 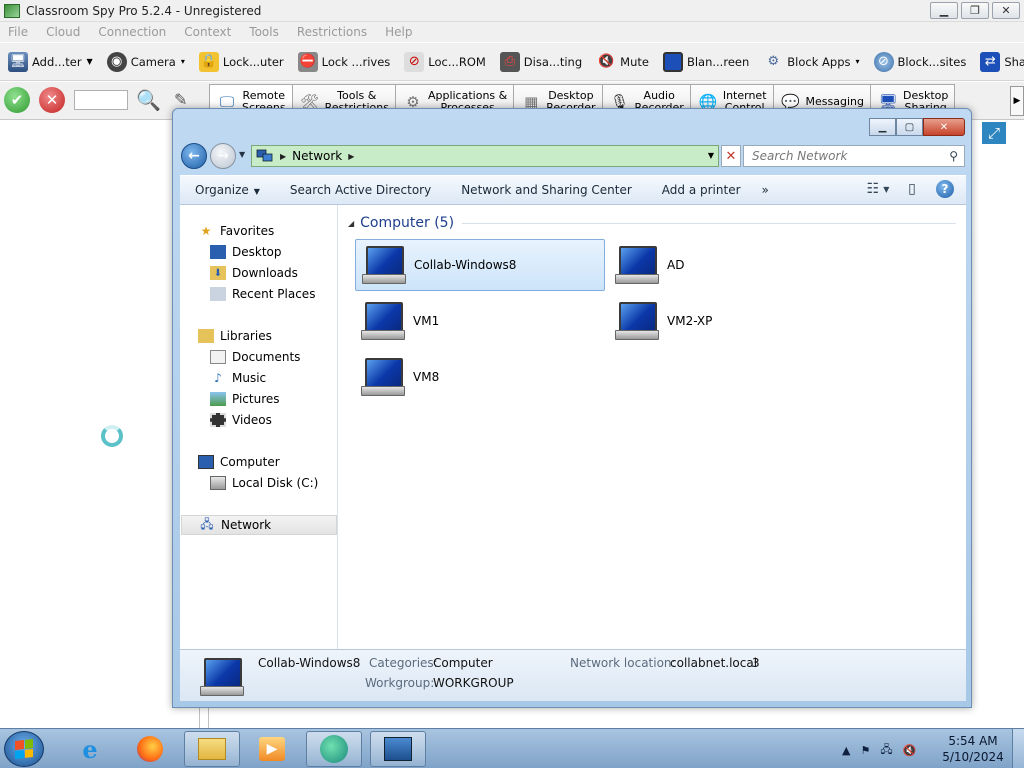 I want to click on search-input: Search Network ⚲, so click(x=854, y=156).